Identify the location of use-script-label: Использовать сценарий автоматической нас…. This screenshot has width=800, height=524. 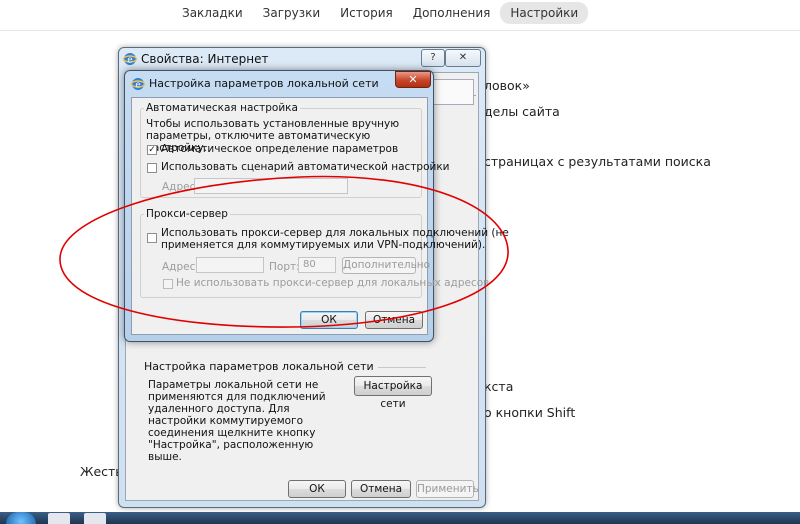
(305, 167).